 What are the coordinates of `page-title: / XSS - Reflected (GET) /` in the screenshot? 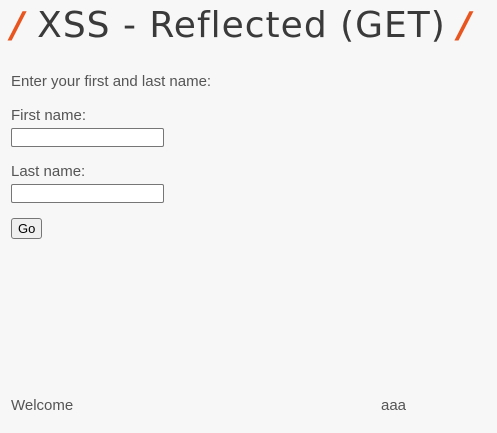 It's located at (241, 26).